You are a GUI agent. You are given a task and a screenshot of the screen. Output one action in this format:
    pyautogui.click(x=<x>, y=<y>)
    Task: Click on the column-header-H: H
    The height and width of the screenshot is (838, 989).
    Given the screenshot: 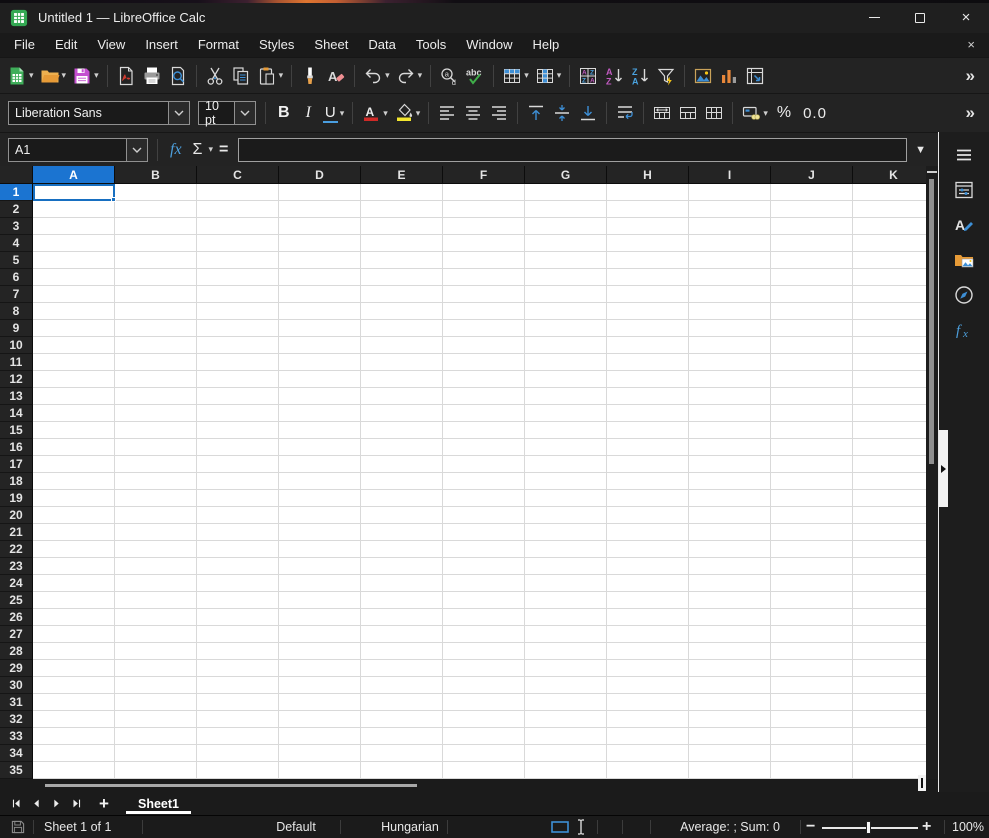 What is the action you would take?
    pyautogui.click(x=648, y=175)
    